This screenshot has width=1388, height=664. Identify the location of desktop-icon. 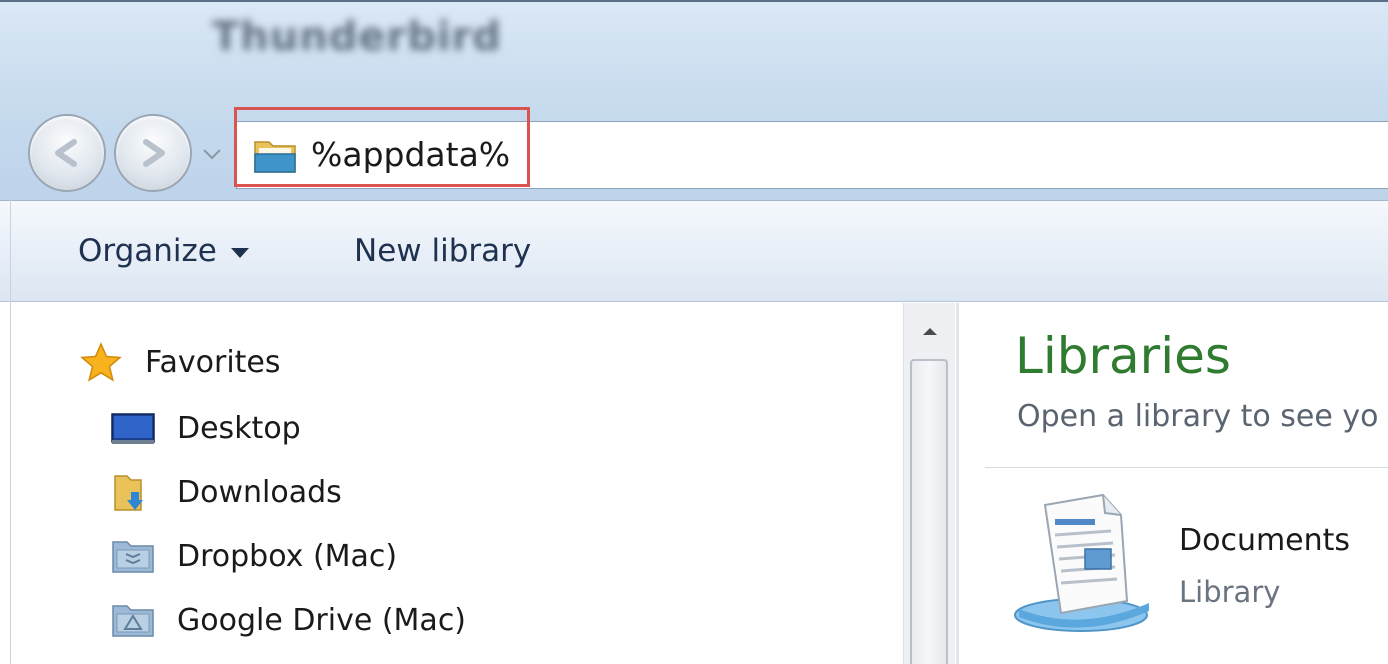
(133, 428).